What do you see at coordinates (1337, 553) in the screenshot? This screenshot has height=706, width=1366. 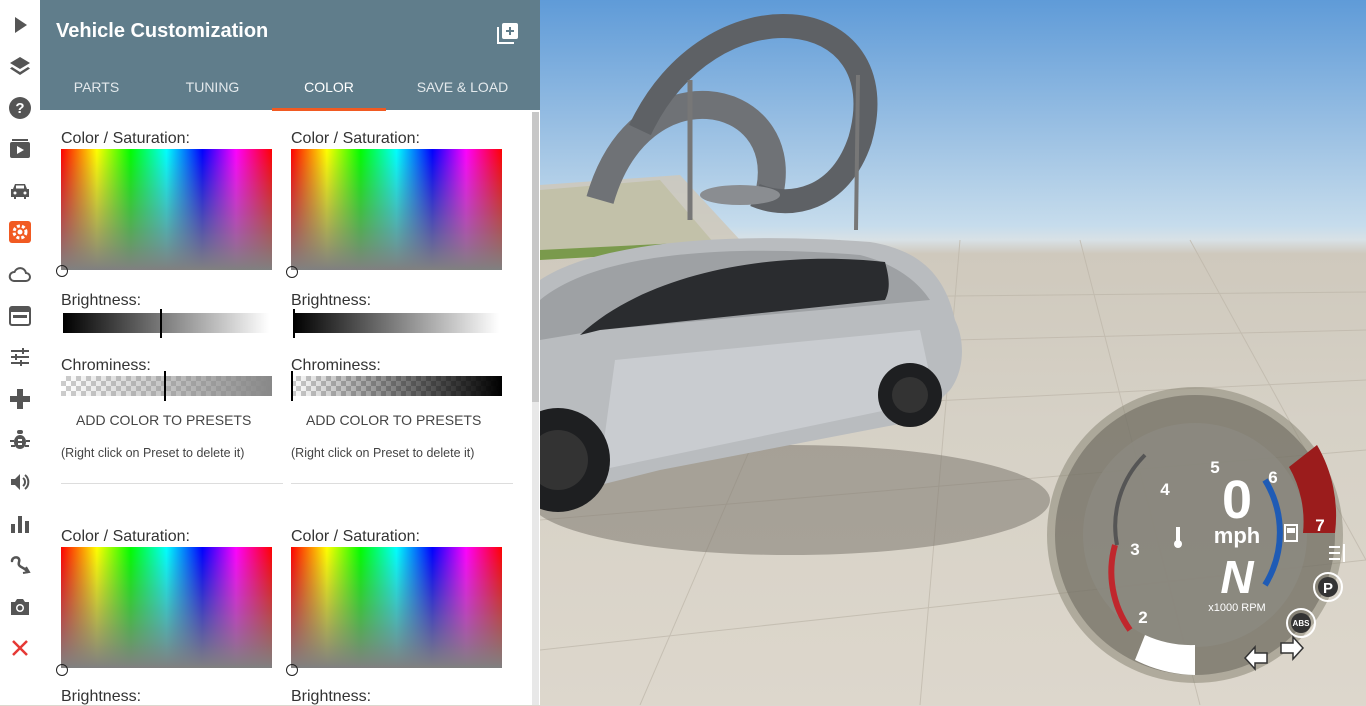 I see `headlight-icon` at bounding box center [1337, 553].